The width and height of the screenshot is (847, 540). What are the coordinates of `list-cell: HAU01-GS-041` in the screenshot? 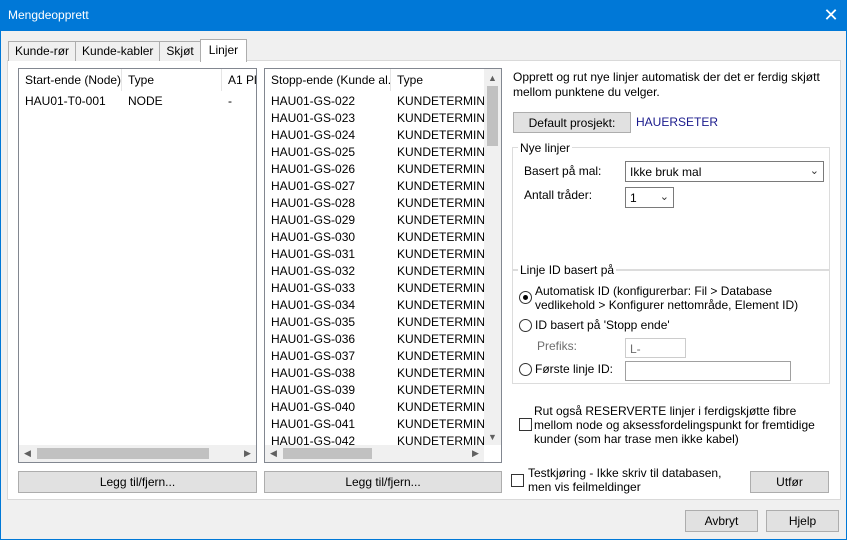 It's located at (313, 424).